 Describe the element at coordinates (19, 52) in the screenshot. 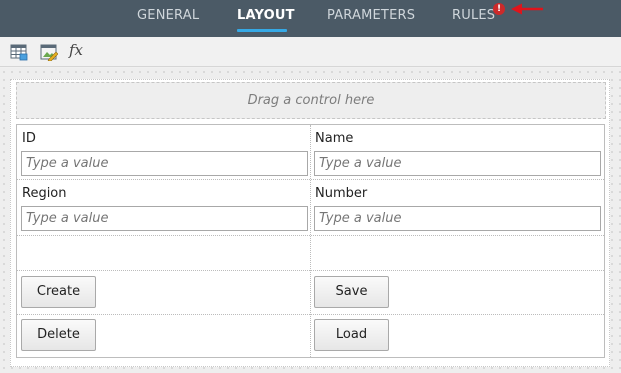

I see `table-layout-icon` at that location.